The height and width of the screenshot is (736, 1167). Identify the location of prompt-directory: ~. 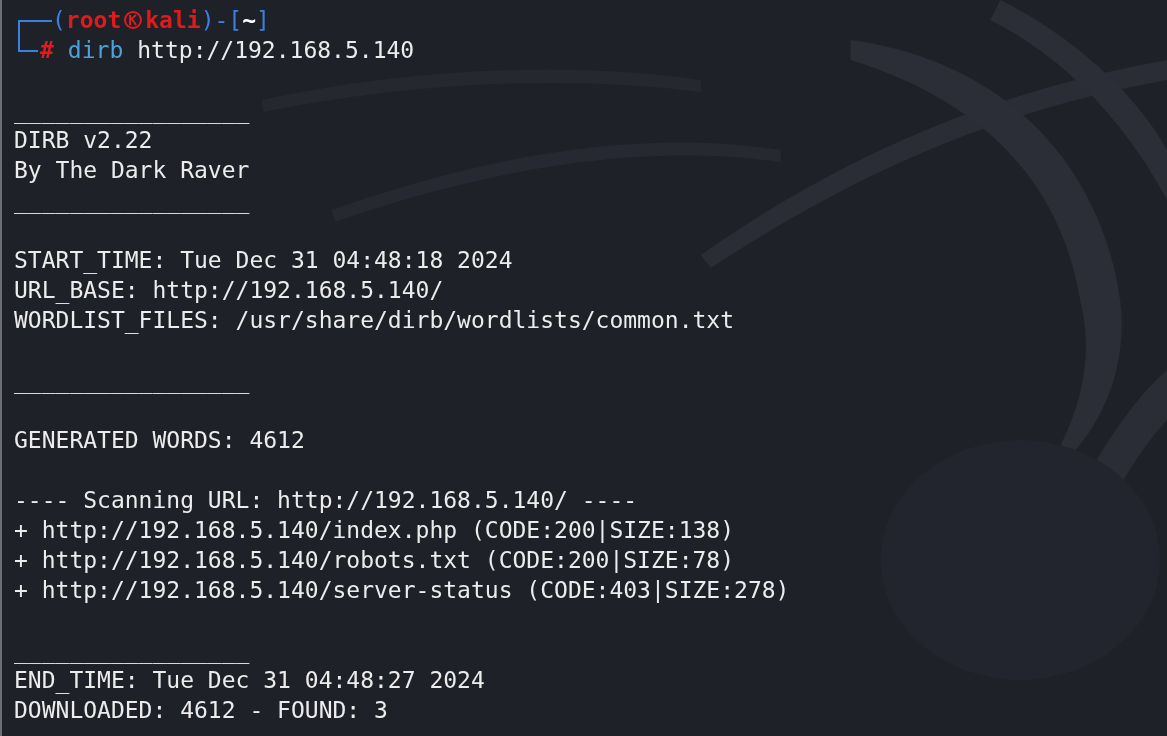
(249, 20).